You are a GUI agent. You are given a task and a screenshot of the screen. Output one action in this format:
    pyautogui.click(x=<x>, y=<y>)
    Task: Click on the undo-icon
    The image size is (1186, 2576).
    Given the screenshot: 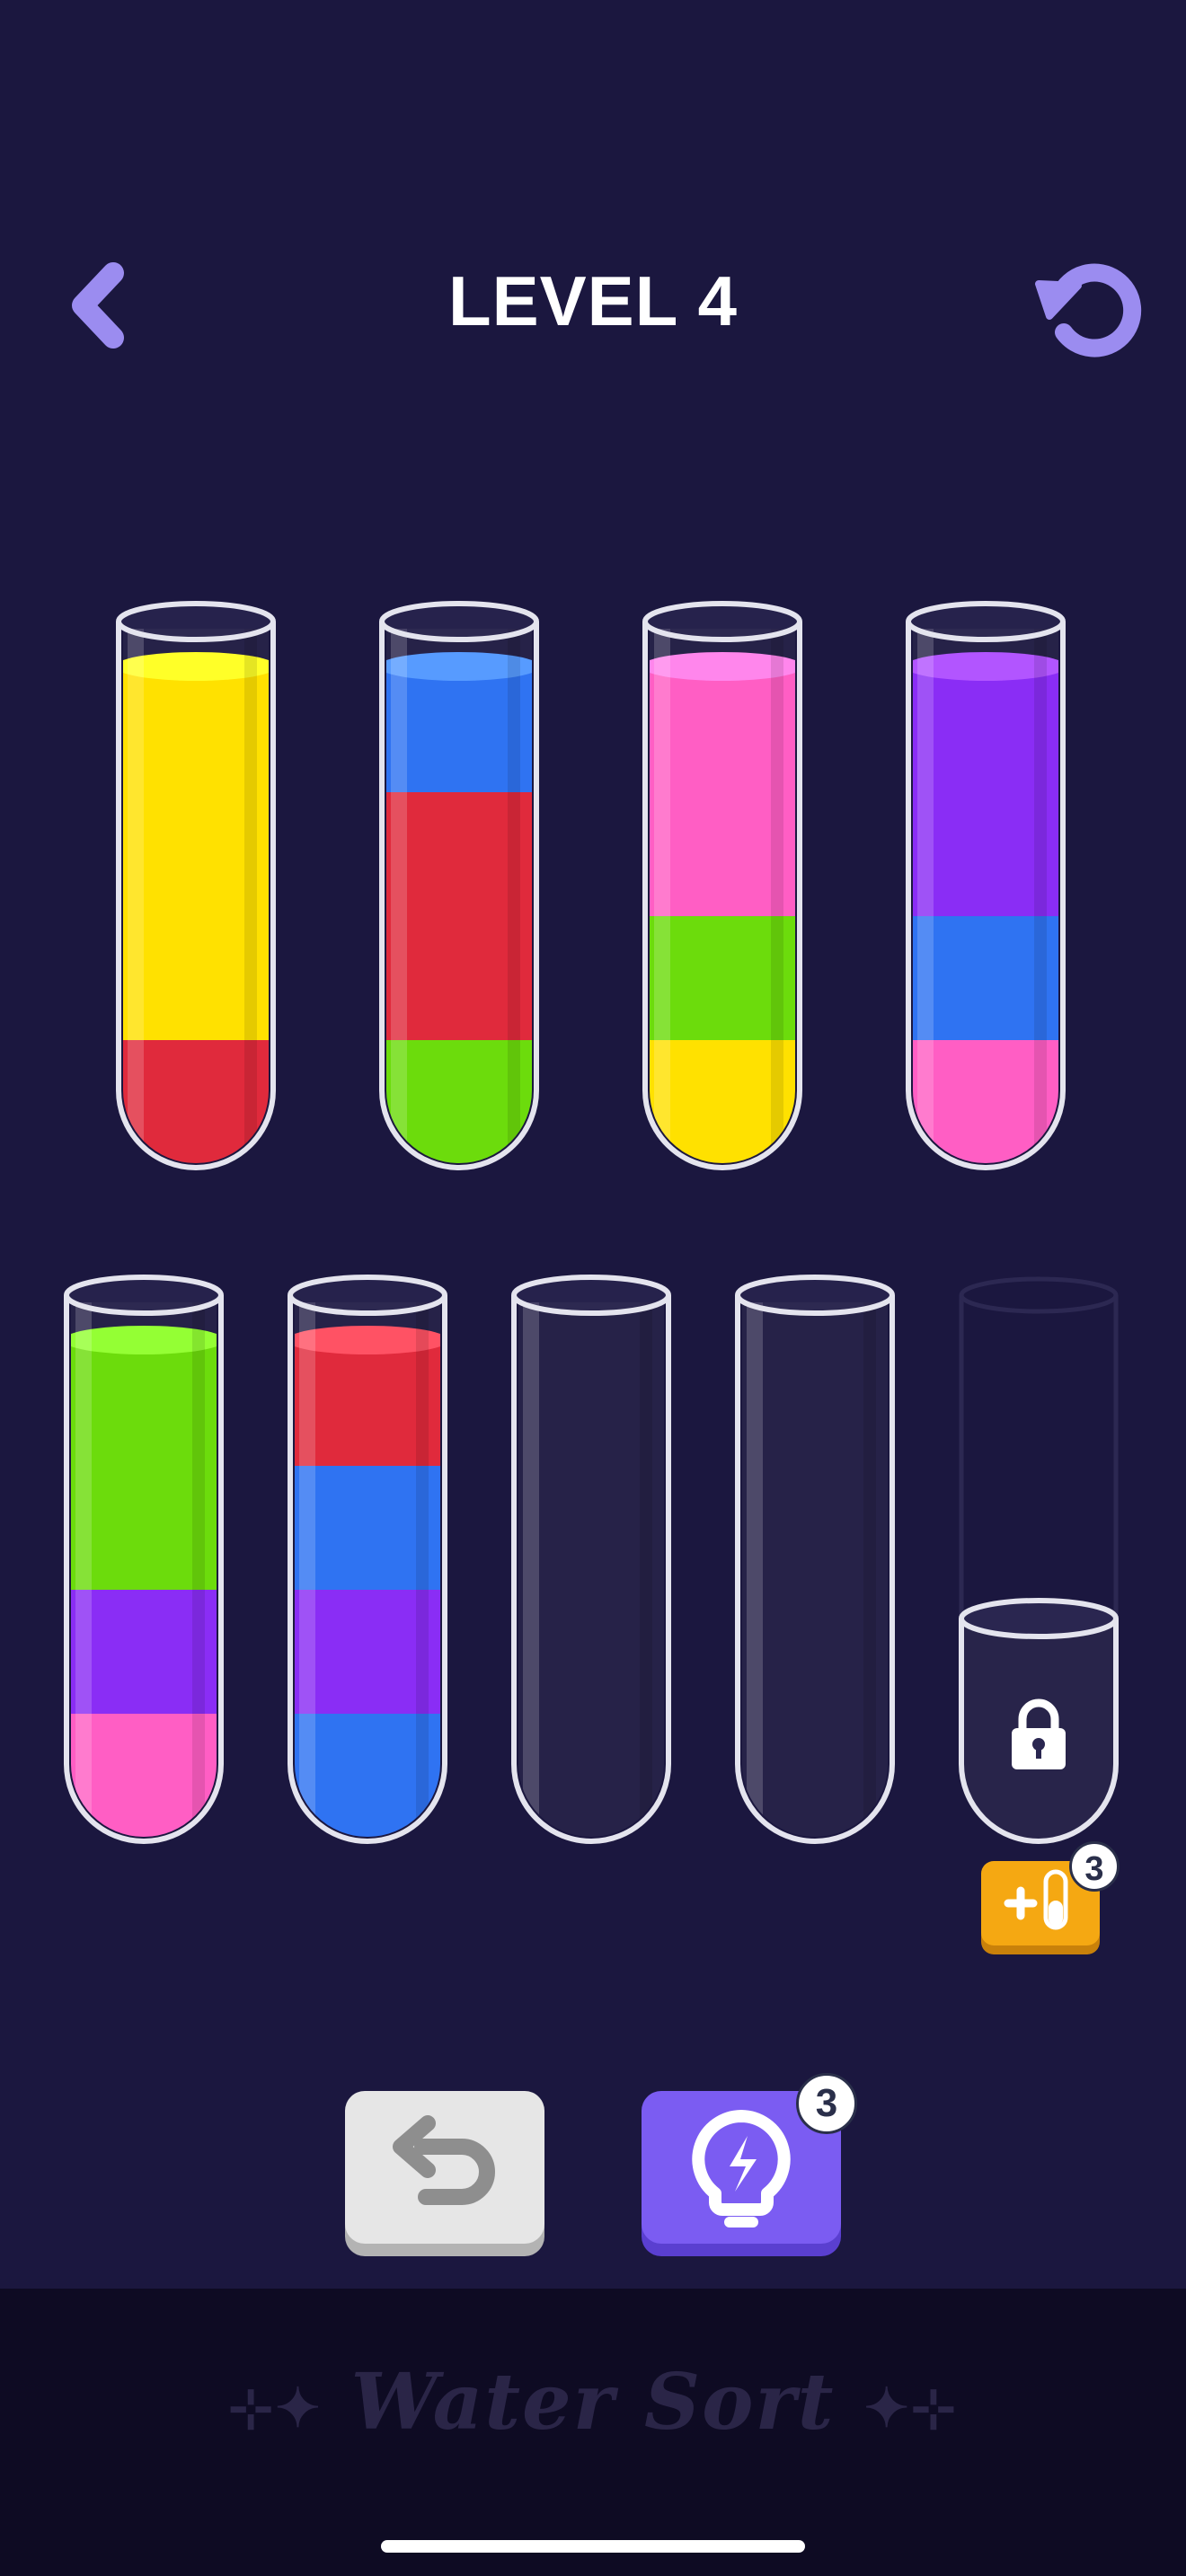 What is the action you would take?
    pyautogui.click(x=444, y=2173)
    